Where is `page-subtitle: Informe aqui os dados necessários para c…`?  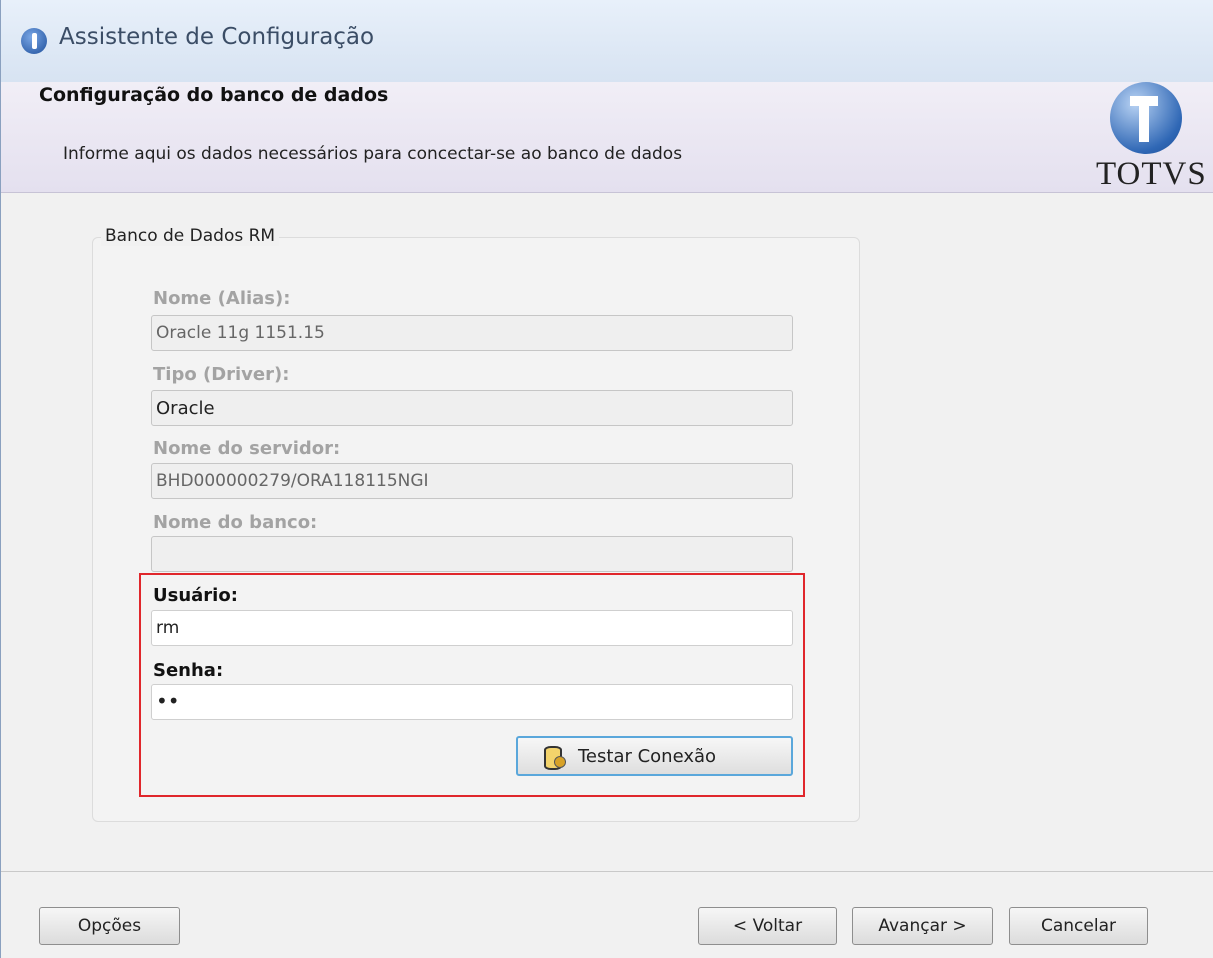 page-subtitle: Informe aqui os dados necessários para c… is located at coordinates (373, 154).